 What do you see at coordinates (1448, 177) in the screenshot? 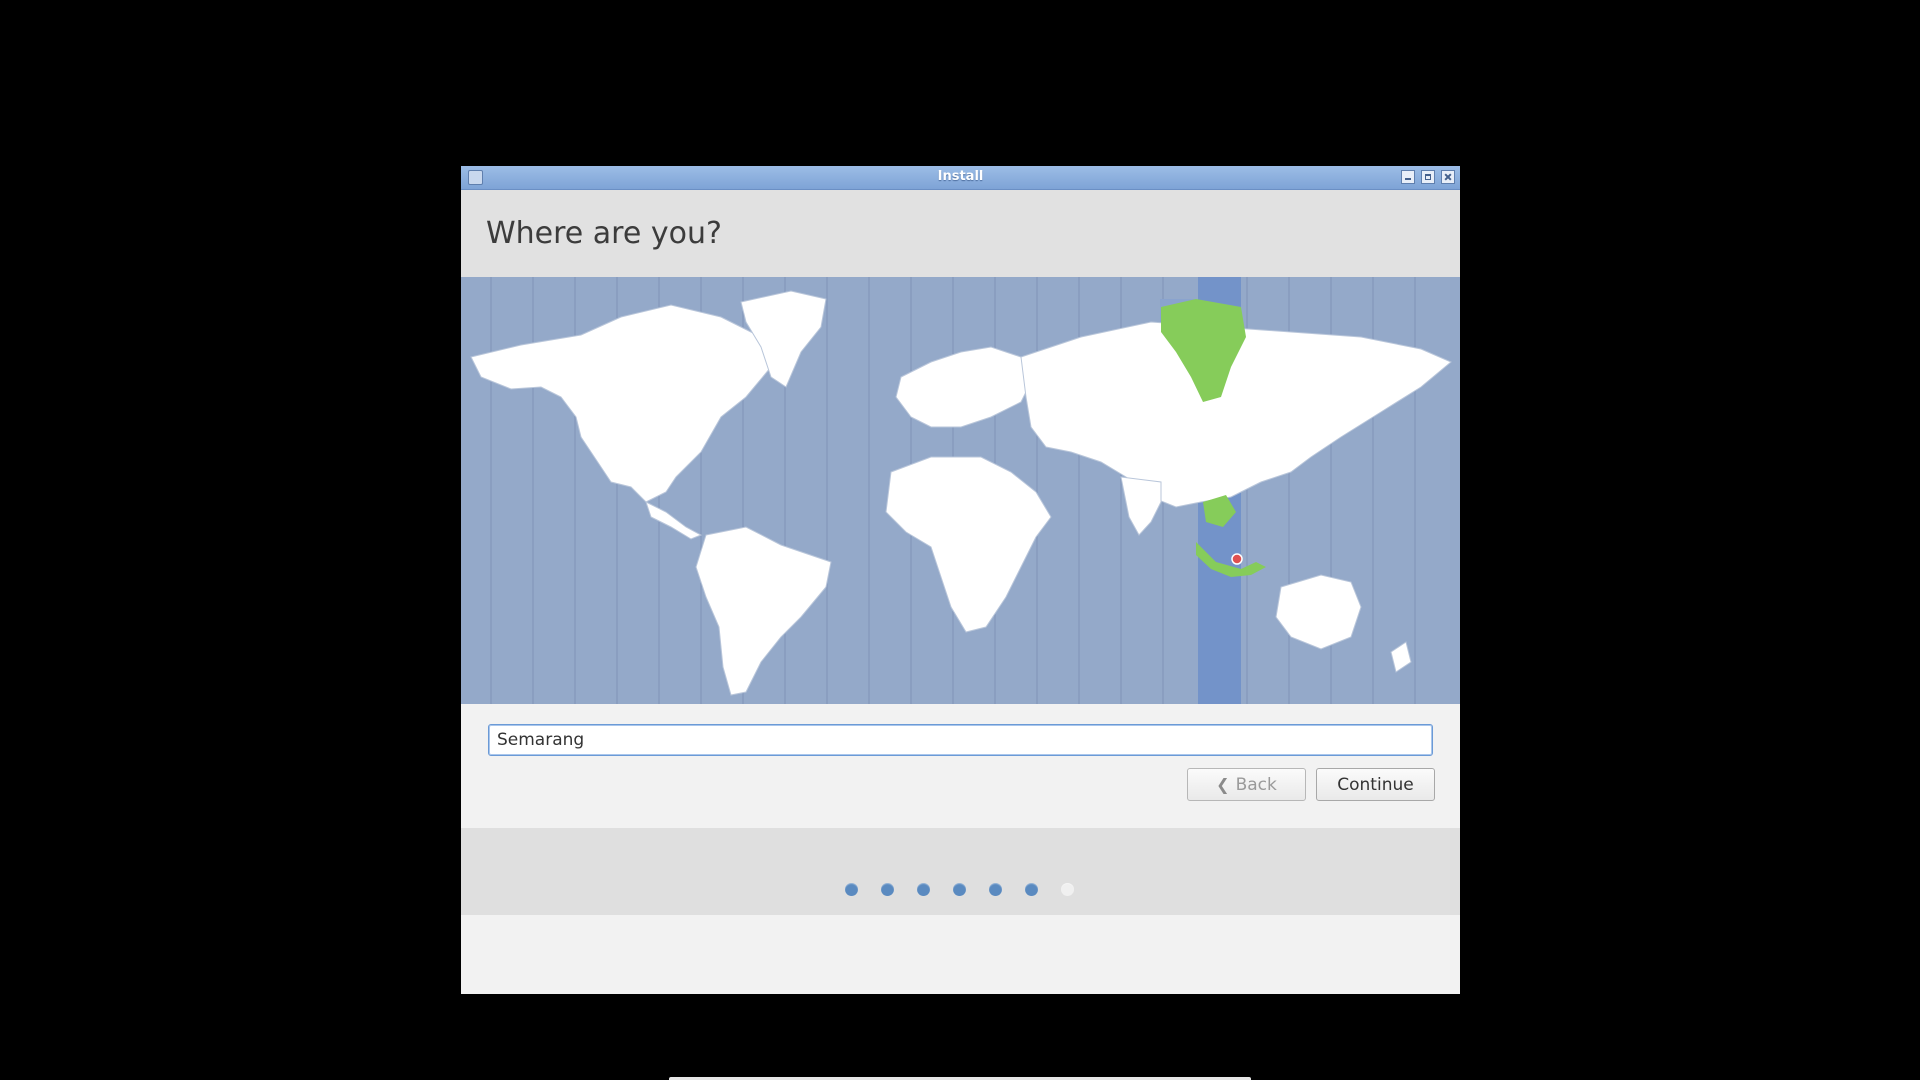
I see `close-button` at bounding box center [1448, 177].